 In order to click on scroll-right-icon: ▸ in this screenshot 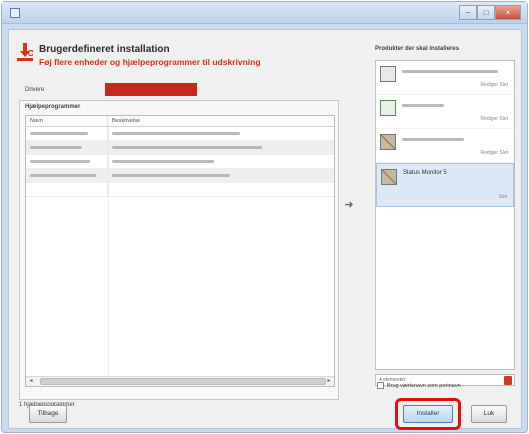, I will do `click(329, 381)`.